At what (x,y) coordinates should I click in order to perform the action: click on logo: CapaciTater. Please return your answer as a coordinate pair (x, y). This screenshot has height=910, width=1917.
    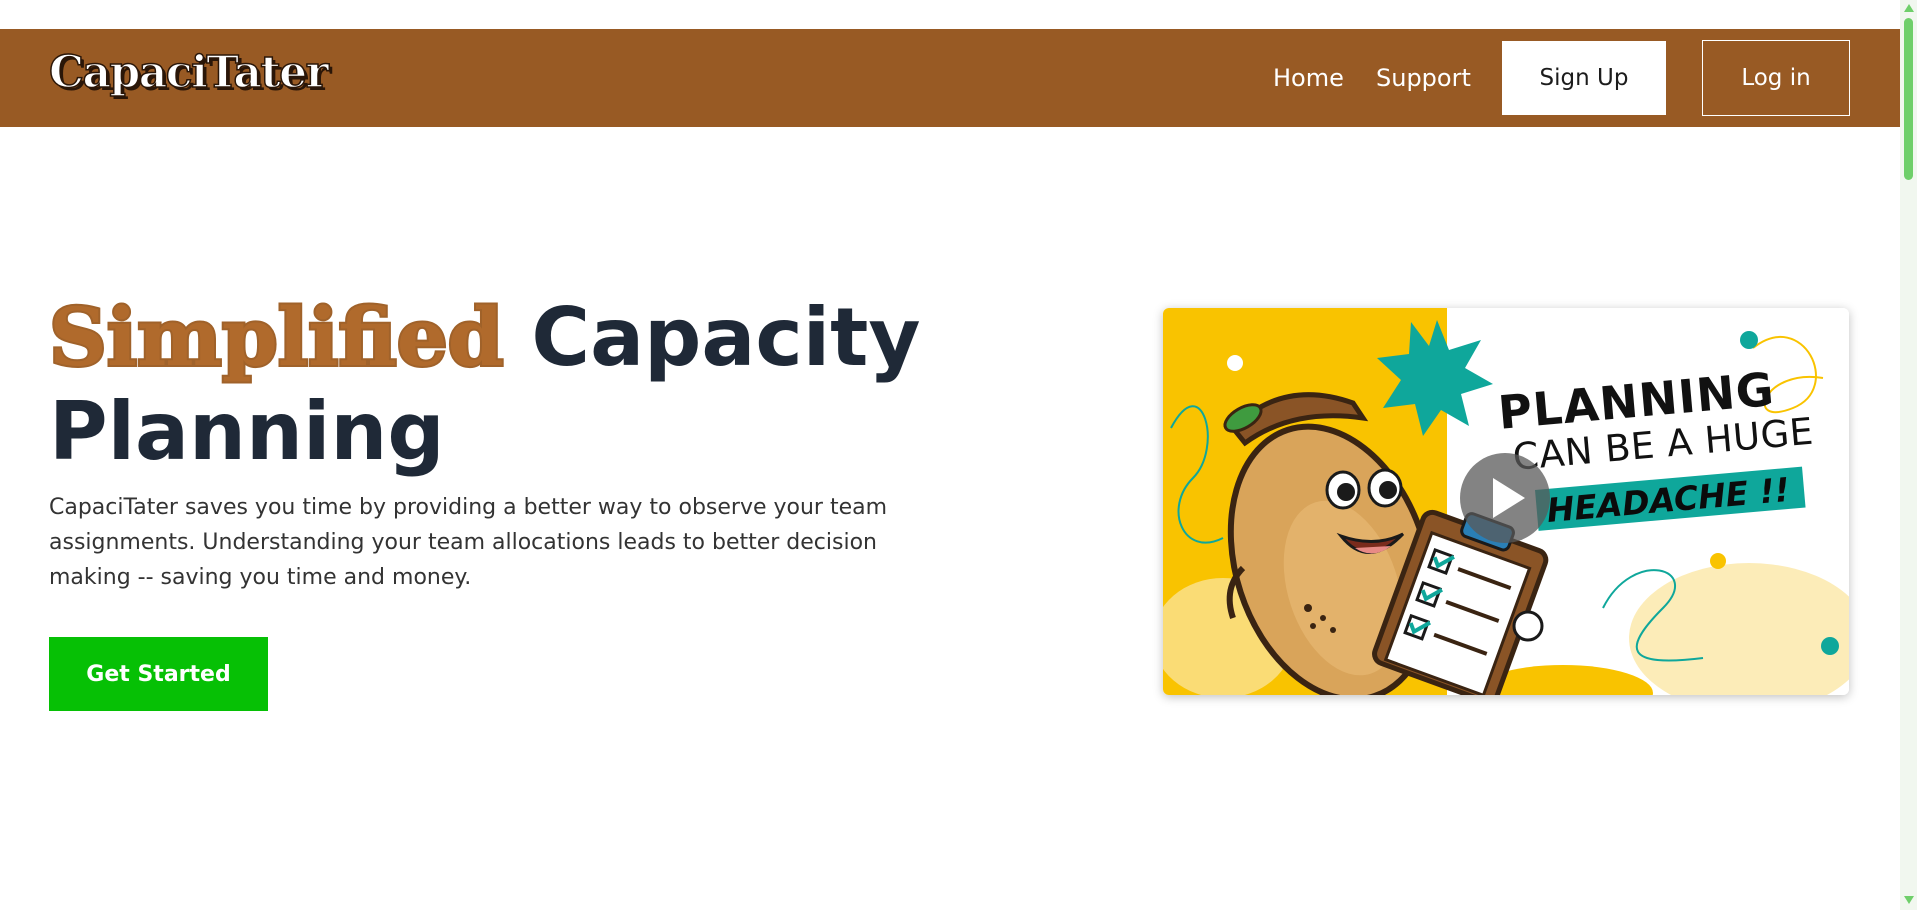
    Looking at the image, I should click on (188, 72).